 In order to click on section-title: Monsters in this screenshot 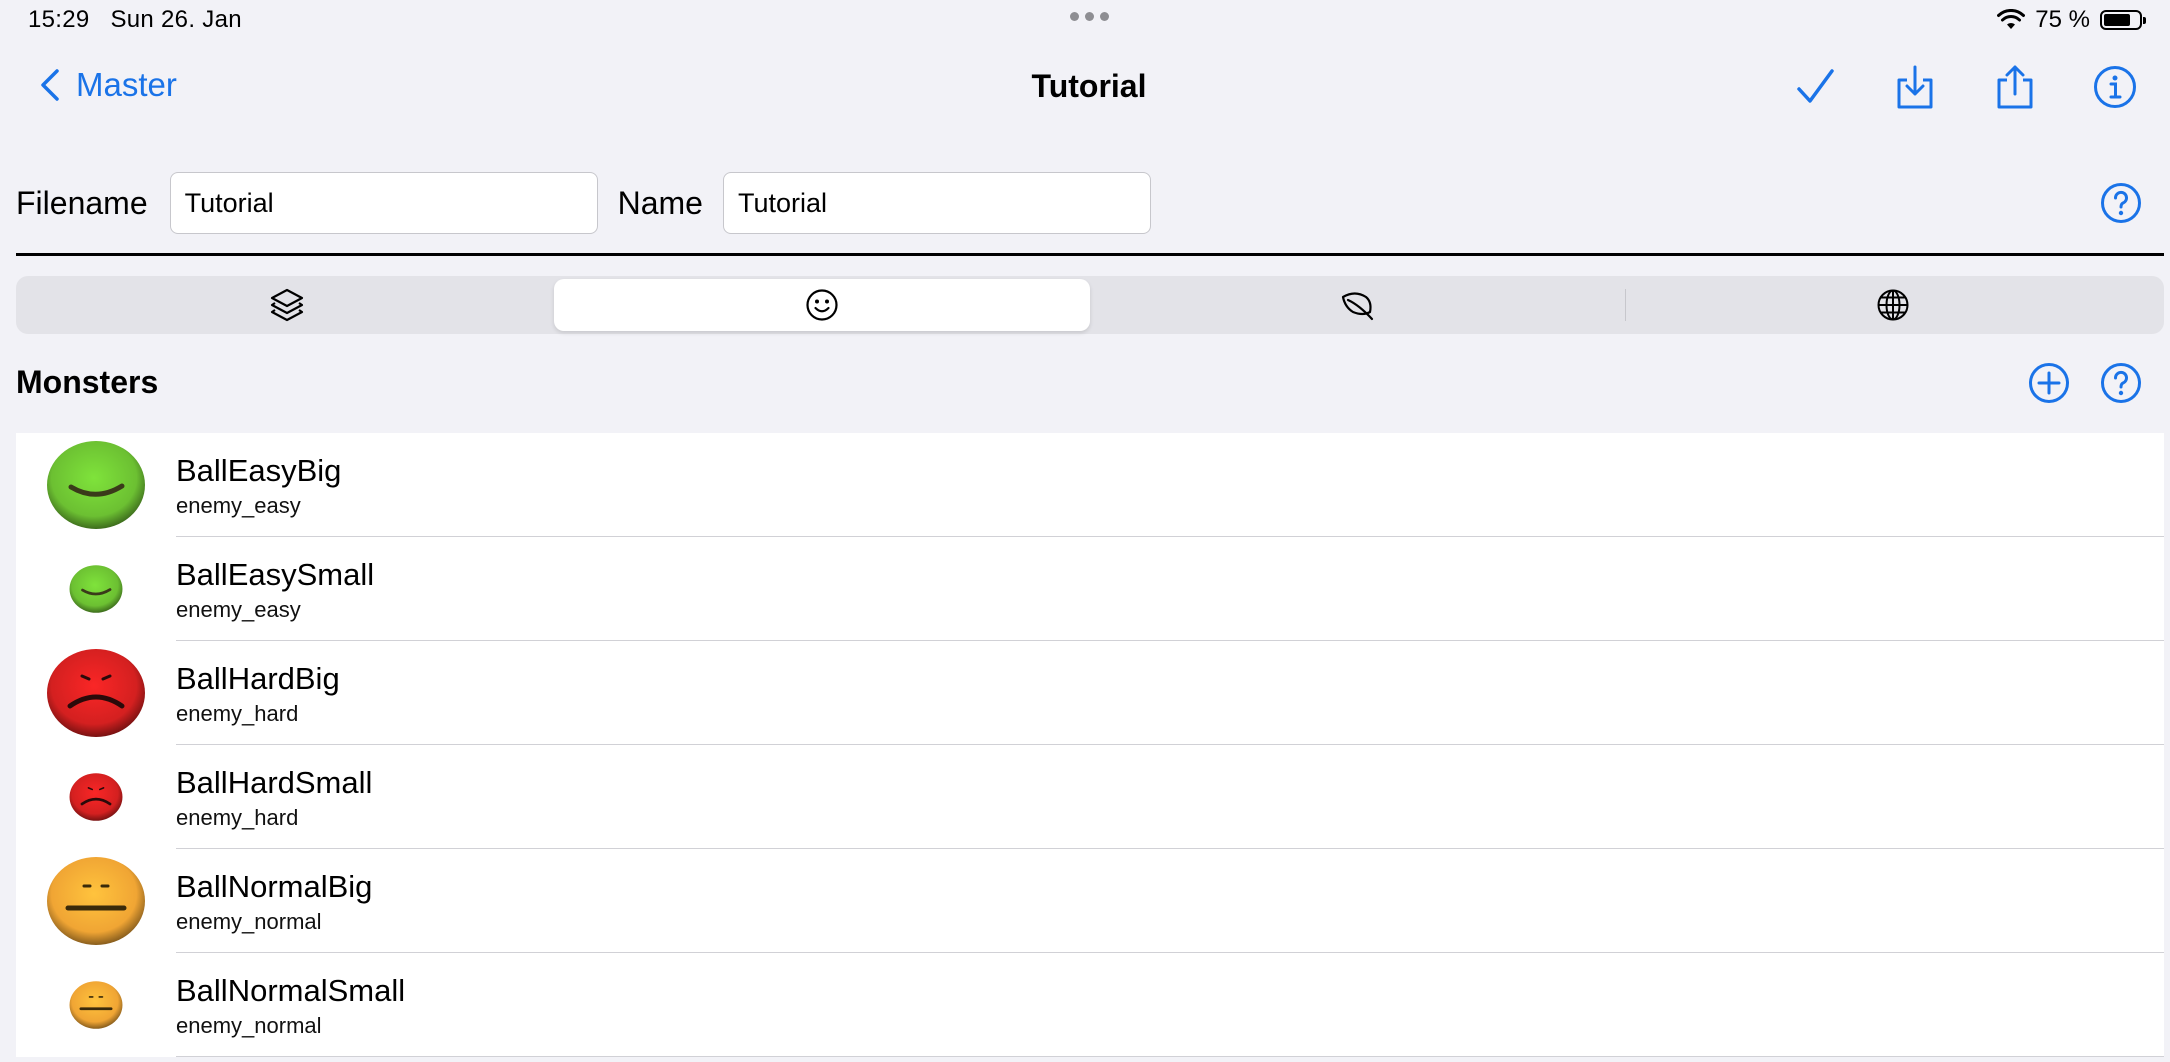, I will do `click(87, 382)`.